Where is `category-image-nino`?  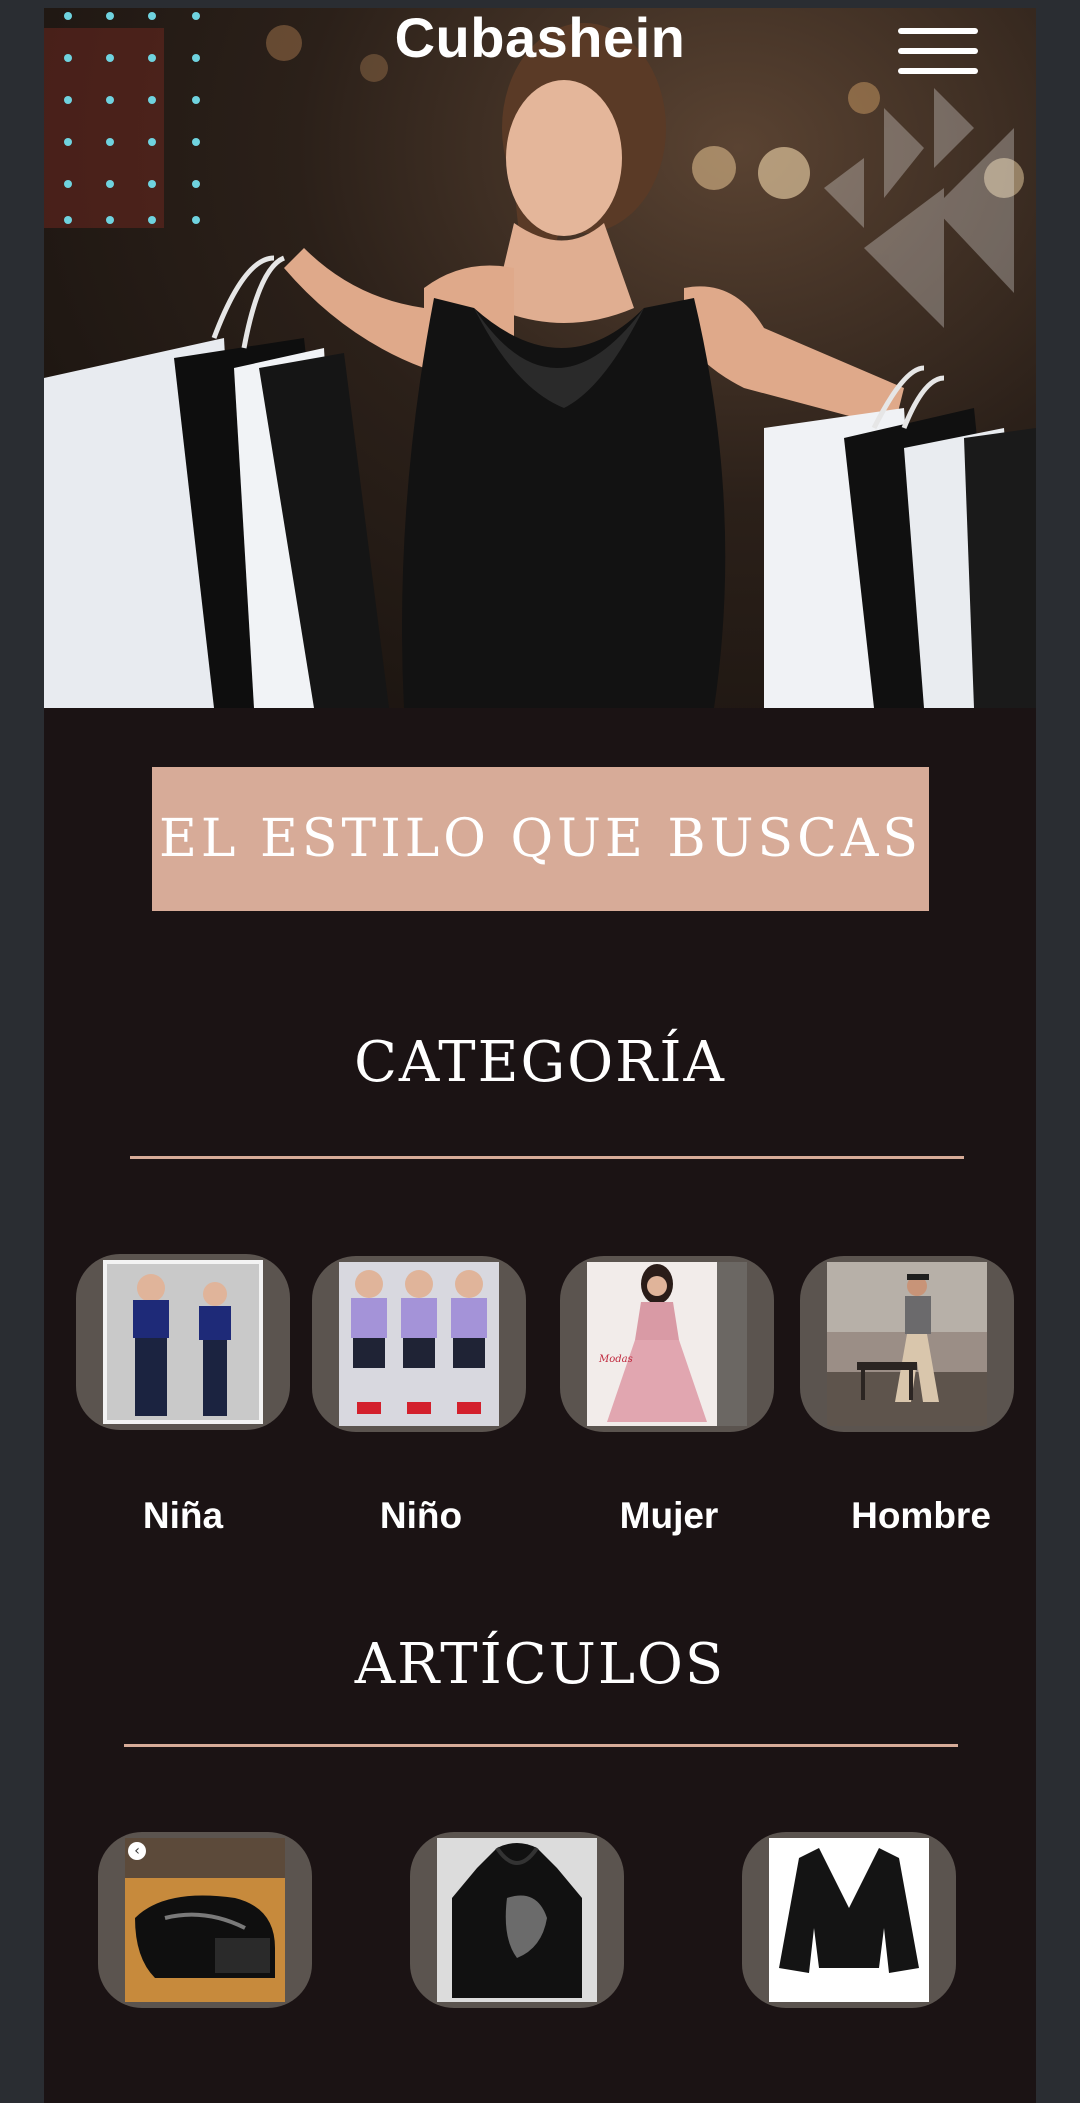
category-image-nino is located at coordinates (419, 1344).